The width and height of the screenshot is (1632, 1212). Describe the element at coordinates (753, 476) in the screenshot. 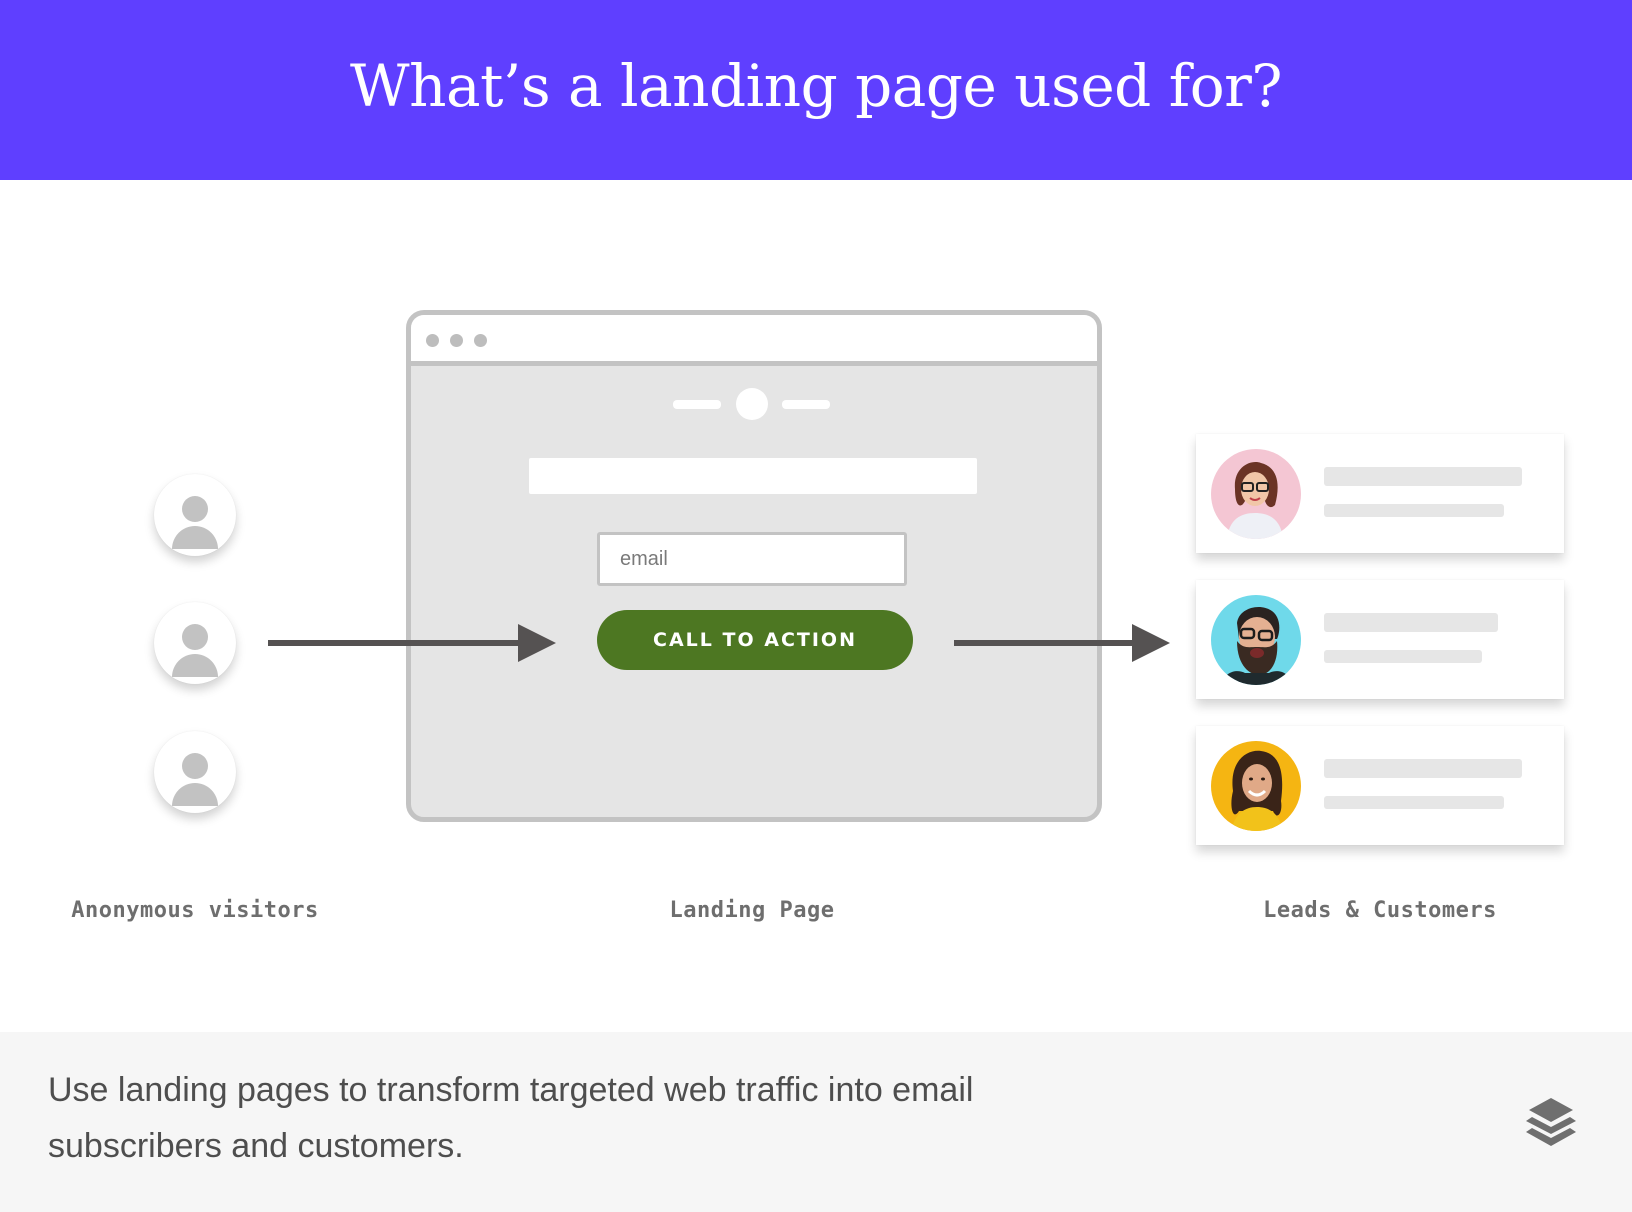

I see `headline-placeholder` at that location.